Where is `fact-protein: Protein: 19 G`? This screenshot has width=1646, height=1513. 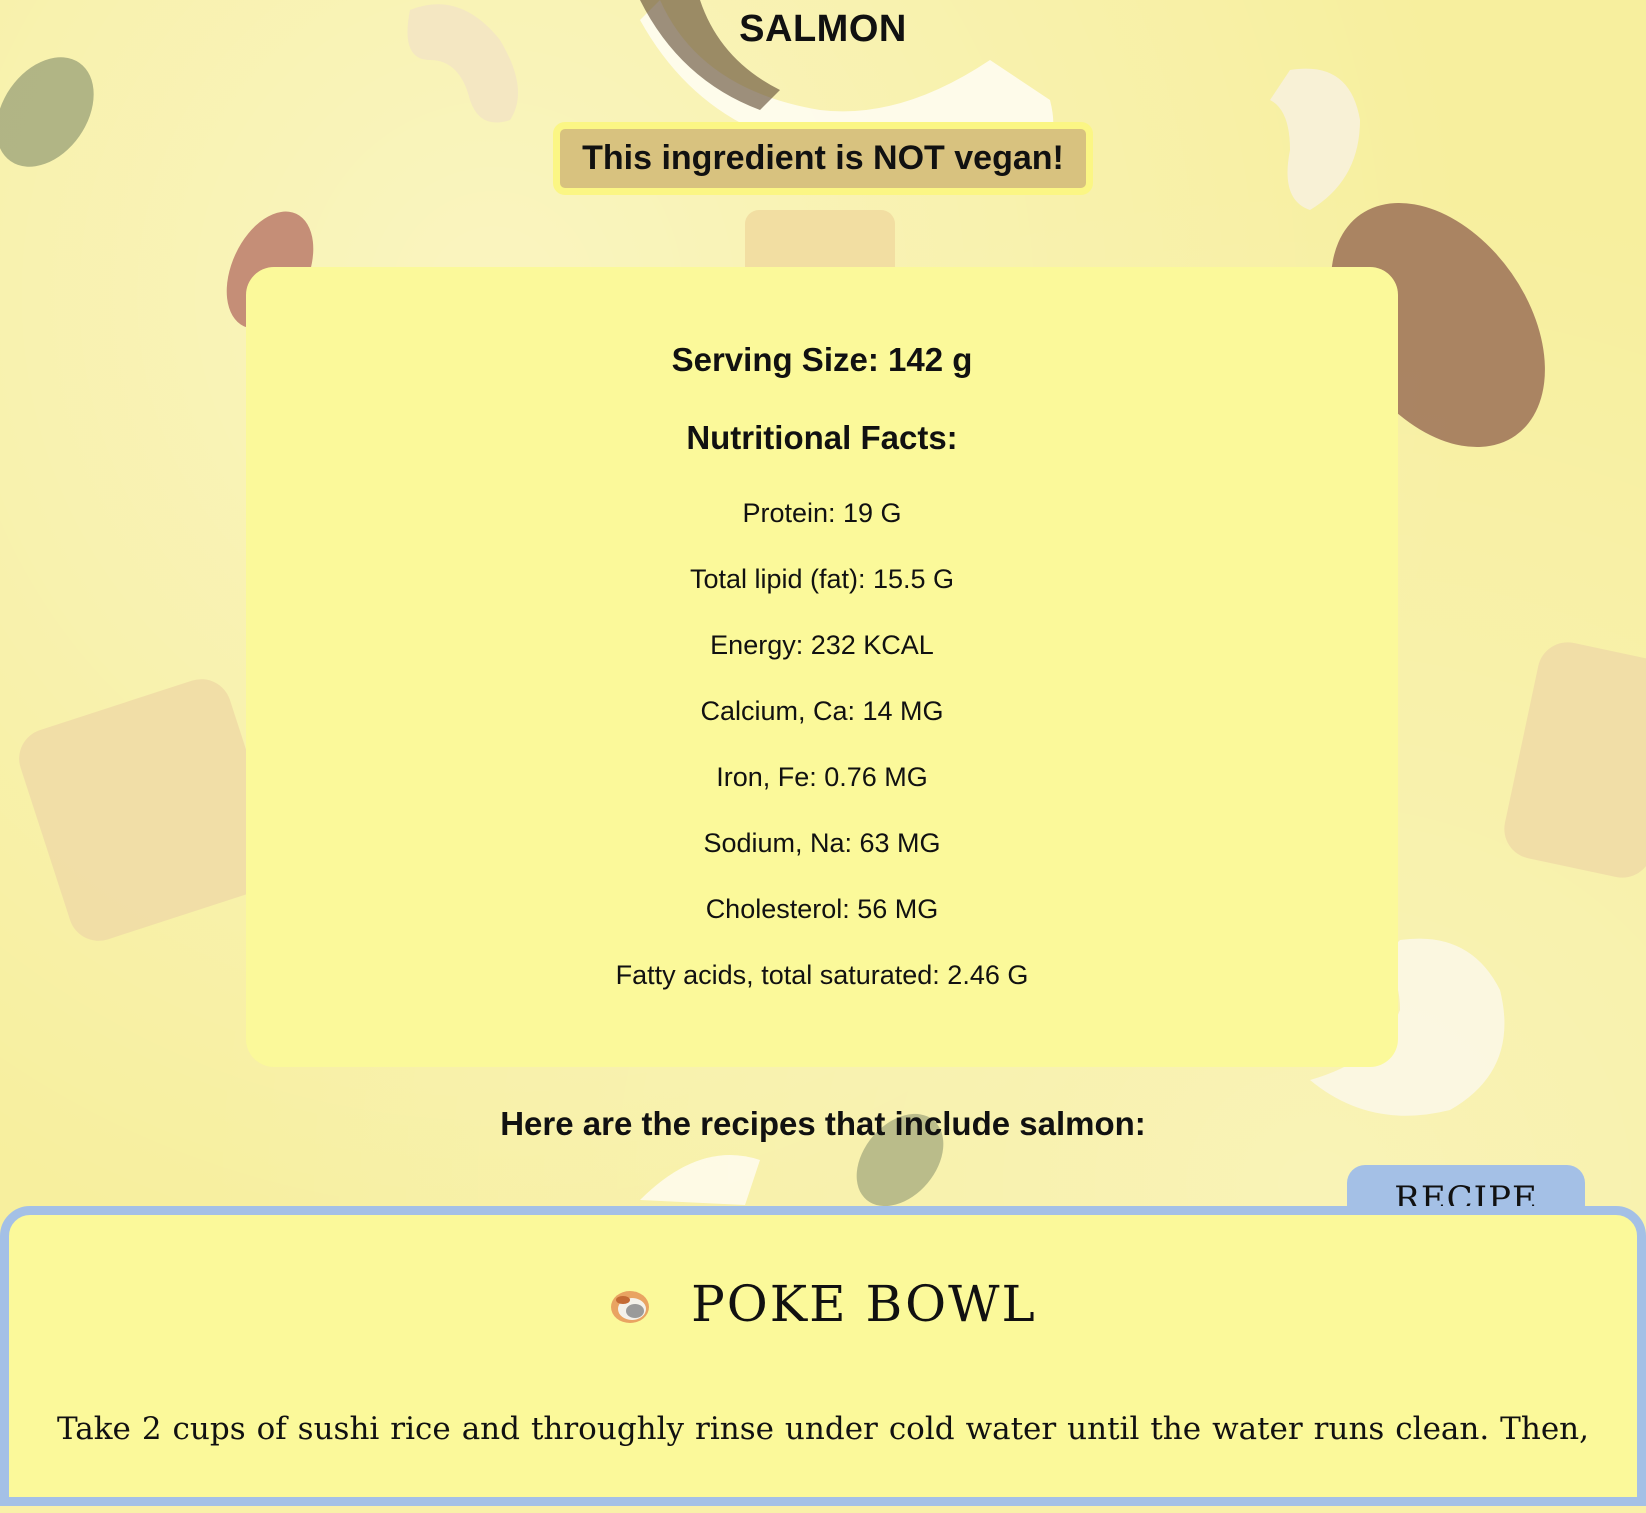
fact-protein: Protein: 19 G is located at coordinates (822, 513).